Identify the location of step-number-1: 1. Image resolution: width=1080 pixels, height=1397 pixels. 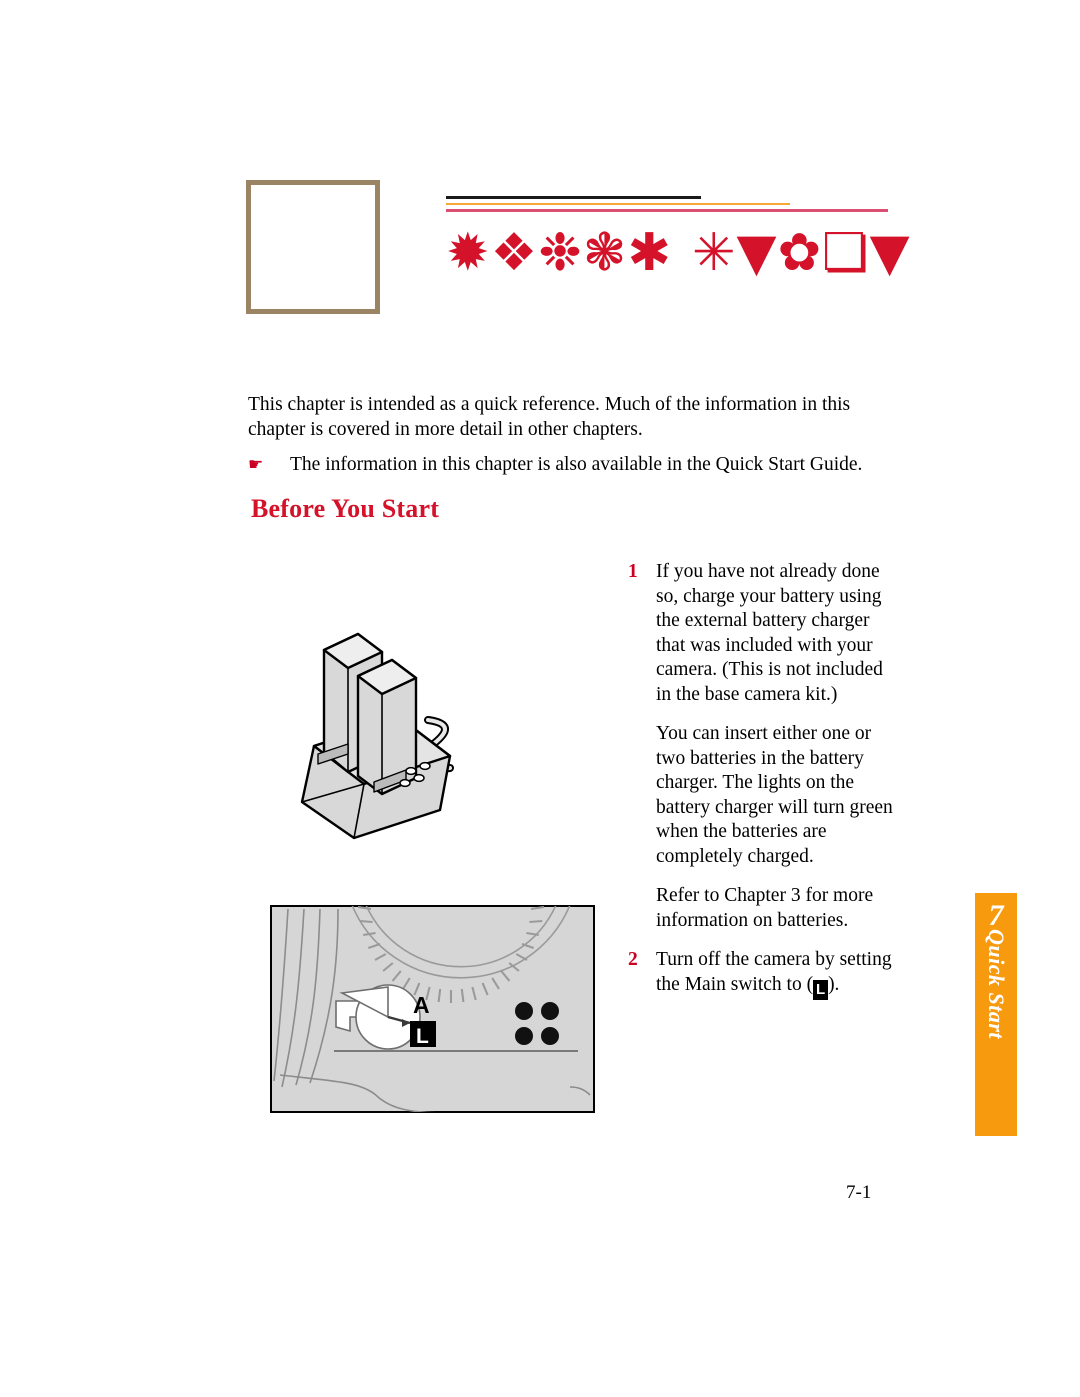
(633, 571).